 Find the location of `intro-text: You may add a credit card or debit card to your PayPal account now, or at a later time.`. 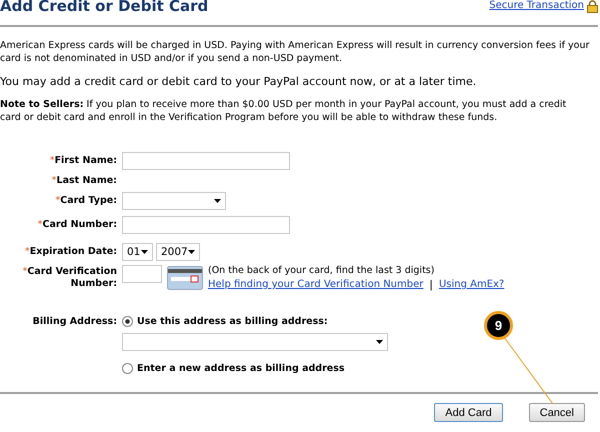

intro-text: You may add a credit card or debit card to your PayPal account now, or at a later time. is located at coordinates (239, 81).